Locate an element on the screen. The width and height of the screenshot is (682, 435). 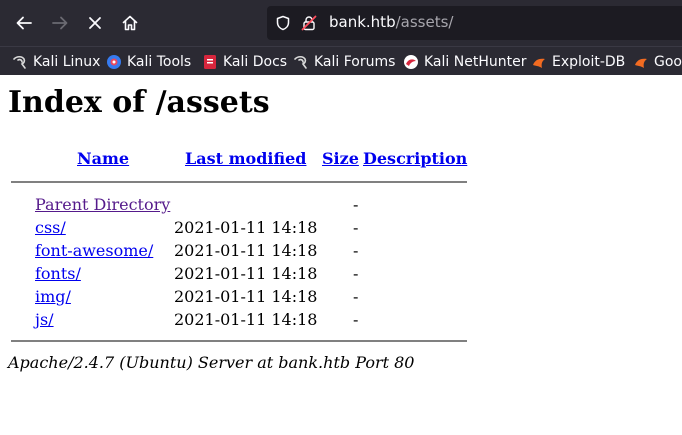
browser-toolbar: bank.htb/assets/ is located at coordinates (341, 23).